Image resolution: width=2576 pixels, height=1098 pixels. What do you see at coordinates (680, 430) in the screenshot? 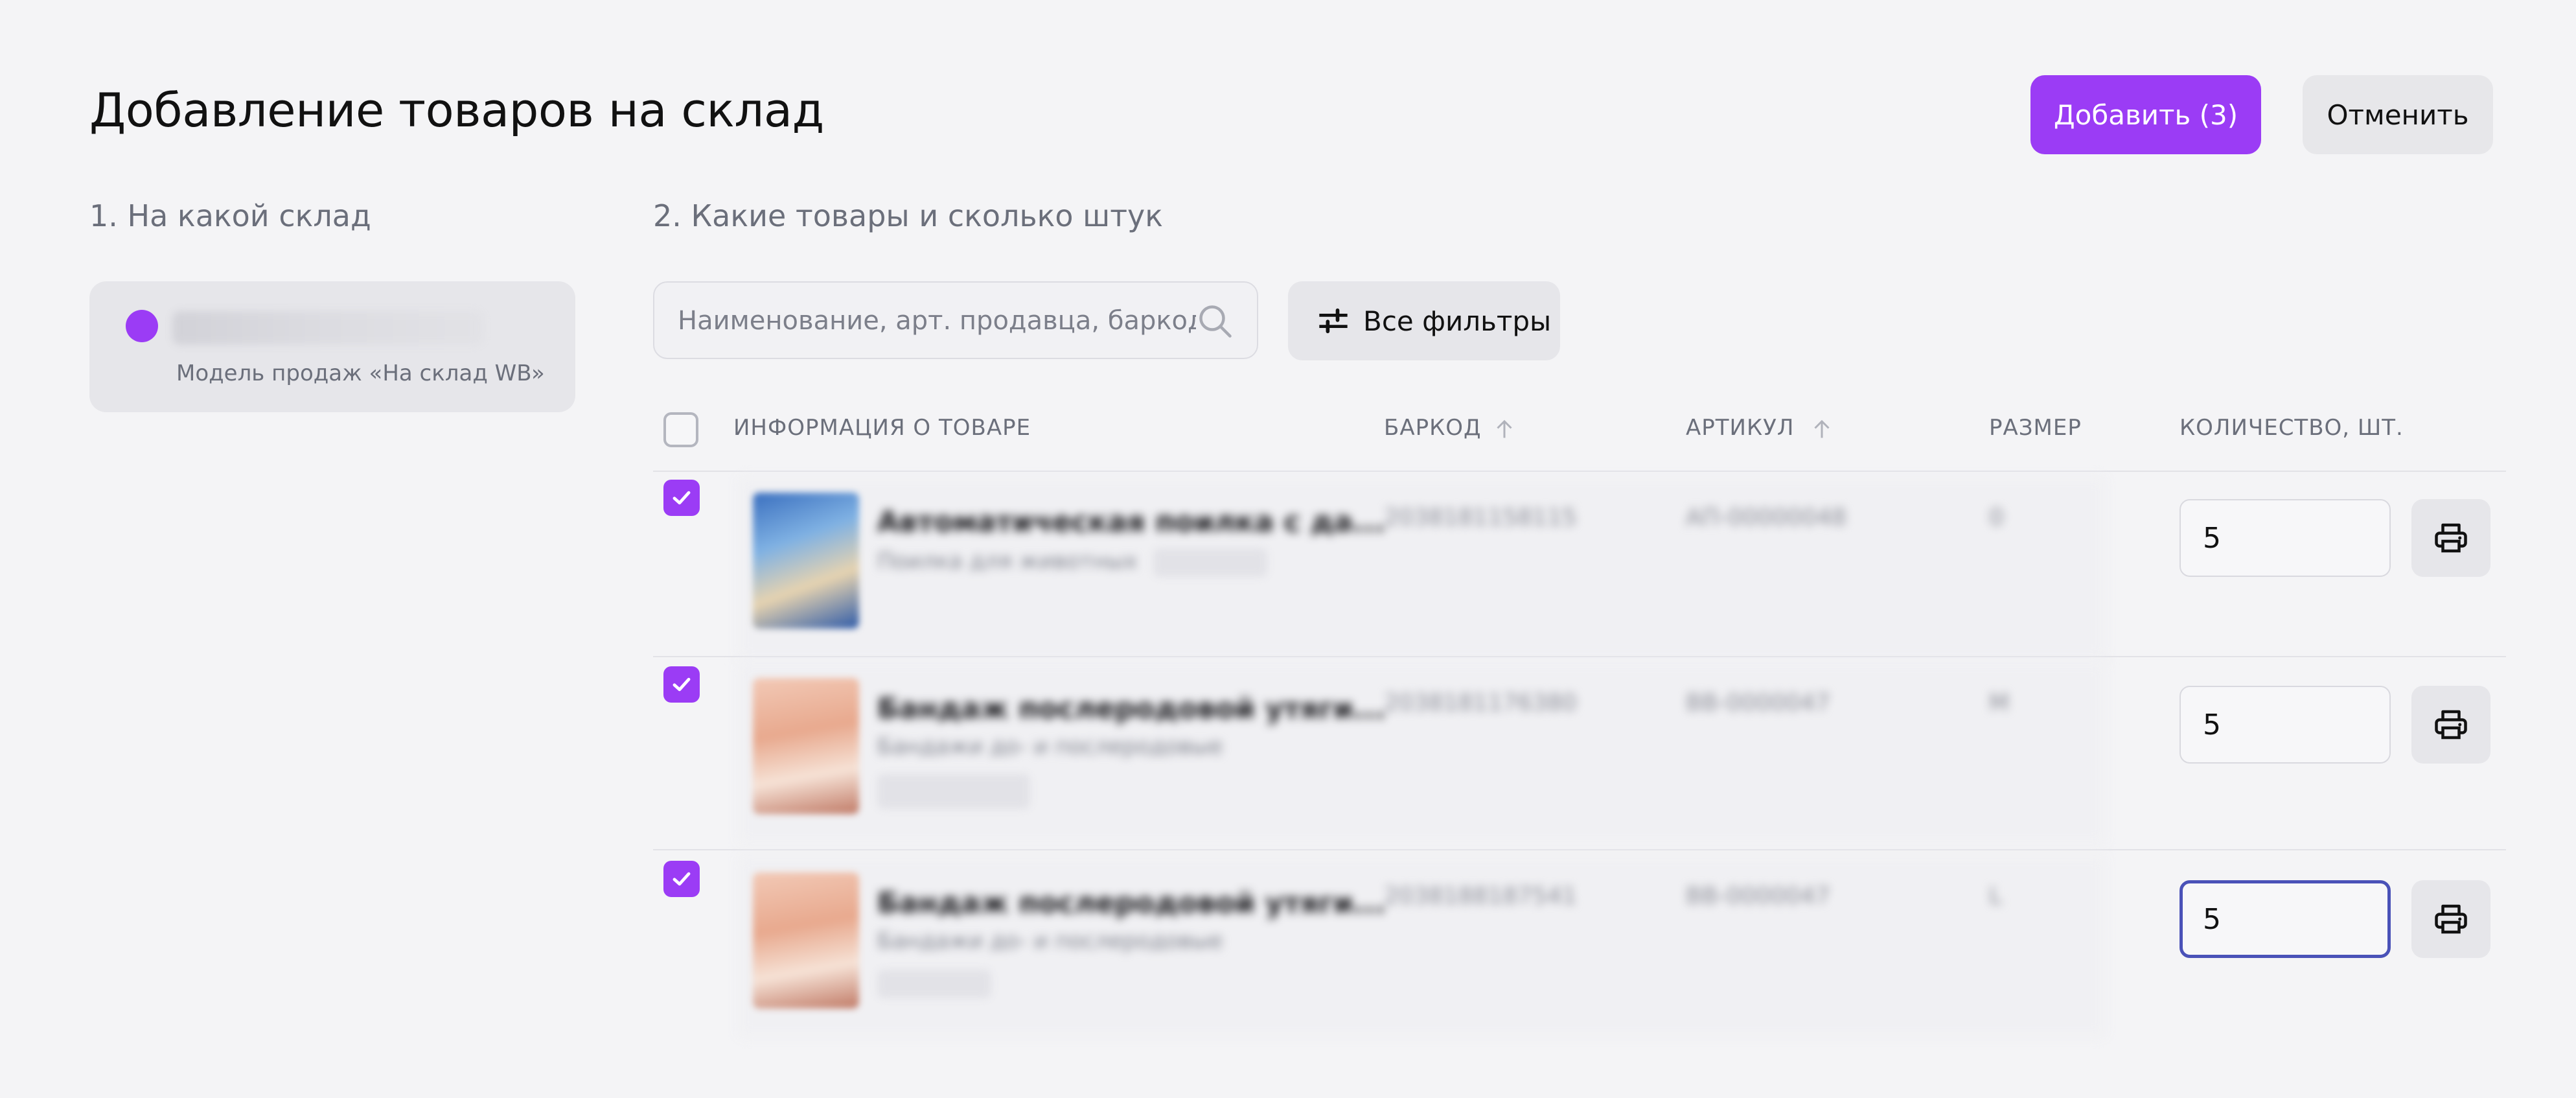
I see `select-all-checkbox` at bounding box center [680, 430].